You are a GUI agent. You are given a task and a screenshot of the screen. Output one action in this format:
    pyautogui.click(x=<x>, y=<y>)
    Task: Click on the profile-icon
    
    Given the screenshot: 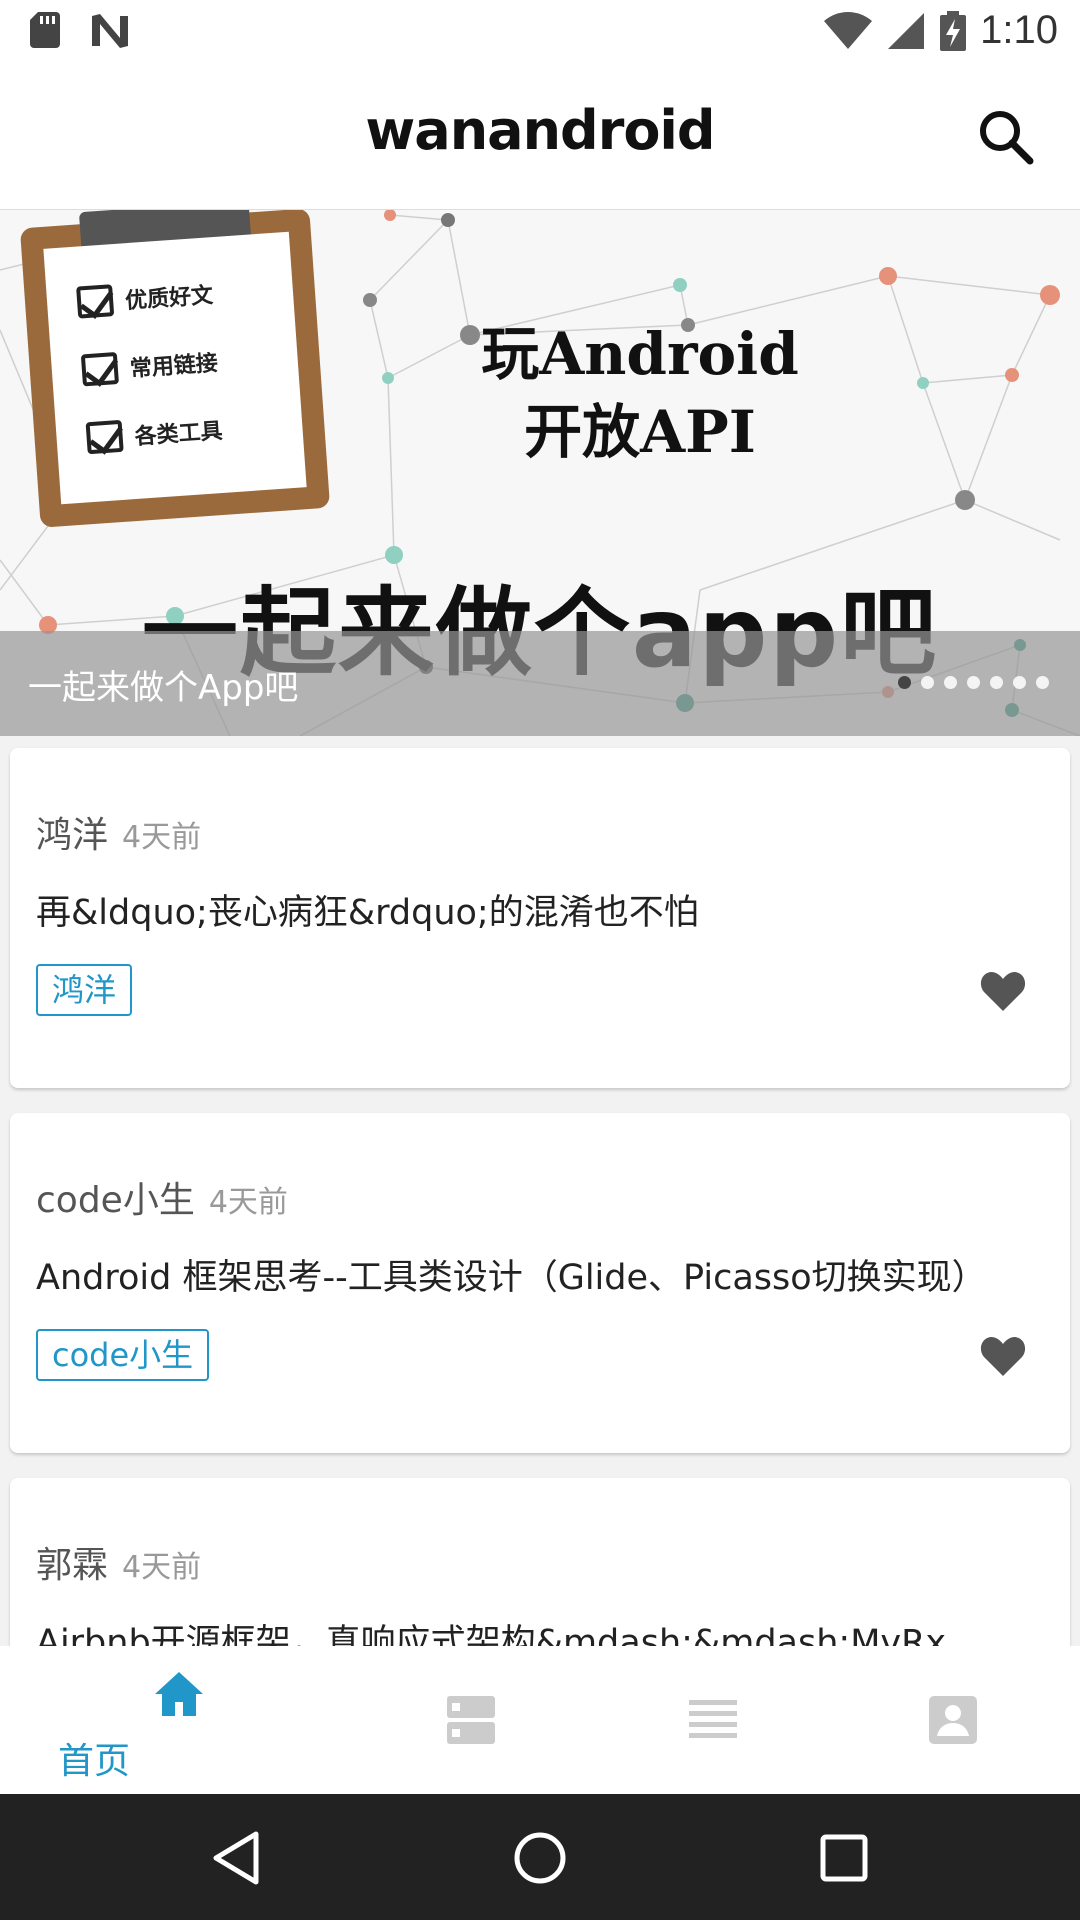 What is the action you would take?
    pyautogui.click(x=953, y=1720)
    